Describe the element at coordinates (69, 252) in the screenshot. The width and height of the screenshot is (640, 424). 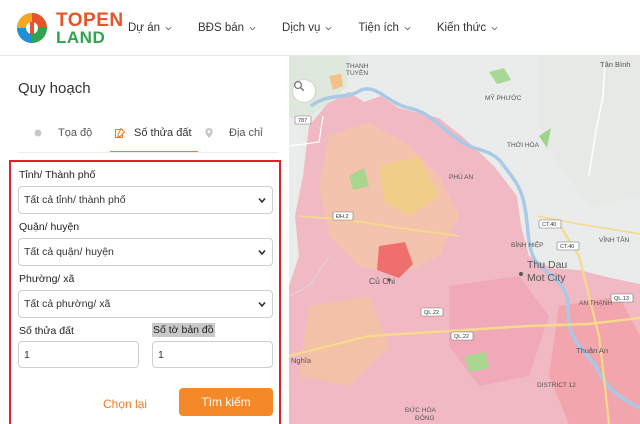
I see `district-value: Tất cả quận/ huyện` at that location.